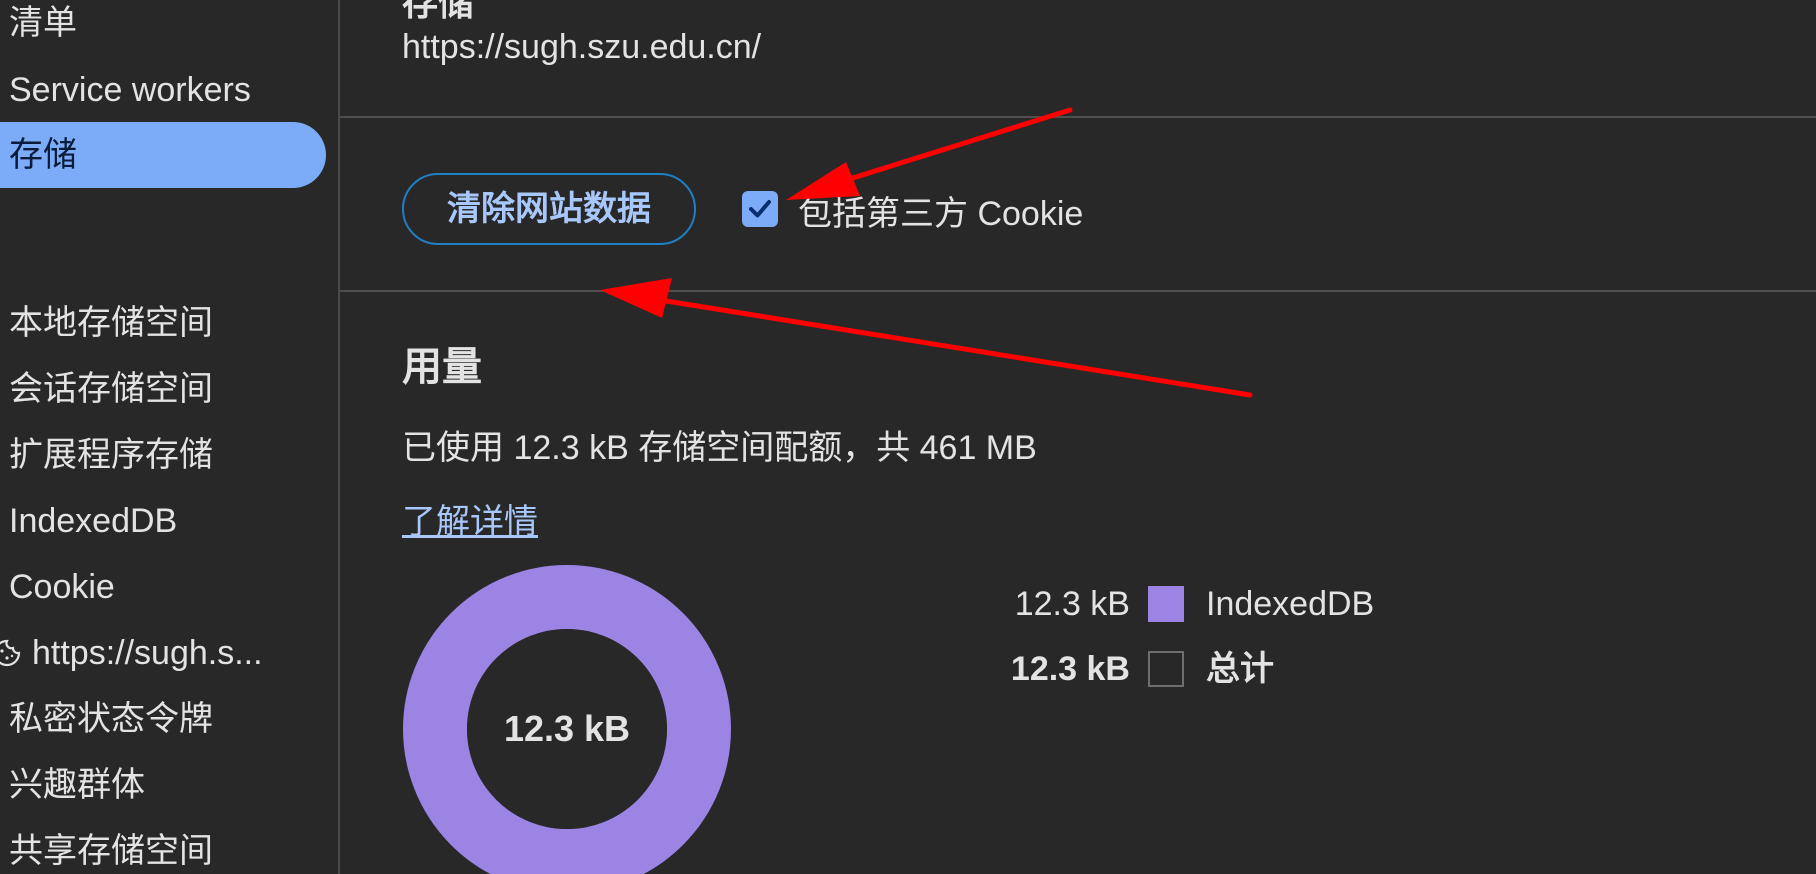  I want to click on legend-label: IndexedDB, so click(1290, 604).